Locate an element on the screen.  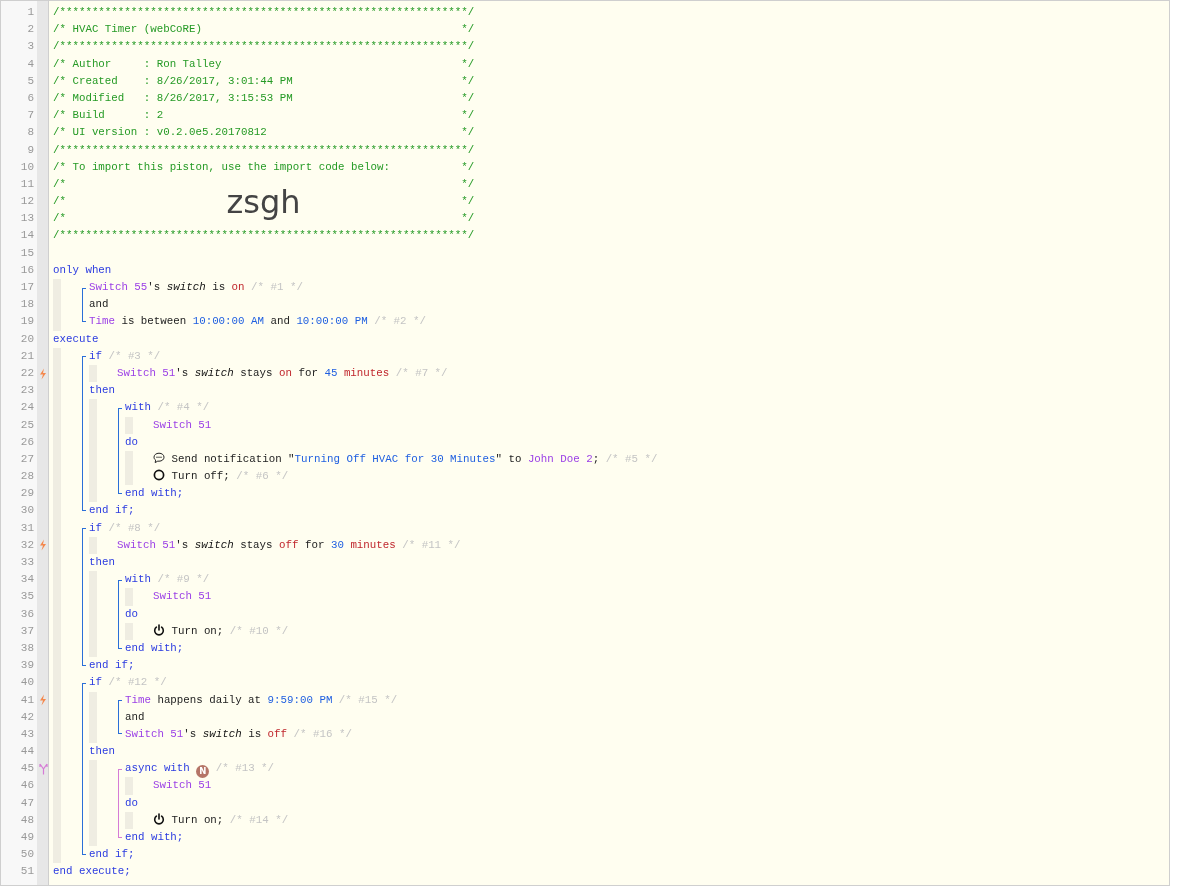
line-number: 41 is located at coordinates (27, 700).